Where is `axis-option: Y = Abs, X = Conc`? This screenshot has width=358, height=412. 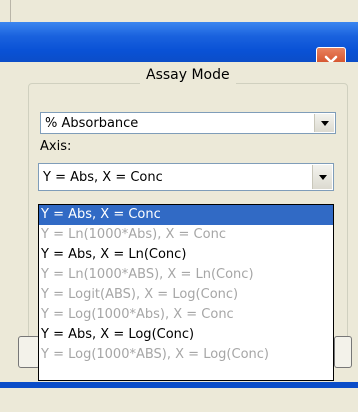 axis-option: Y = Abs, X = Conc is located at coordinates (186, 215).